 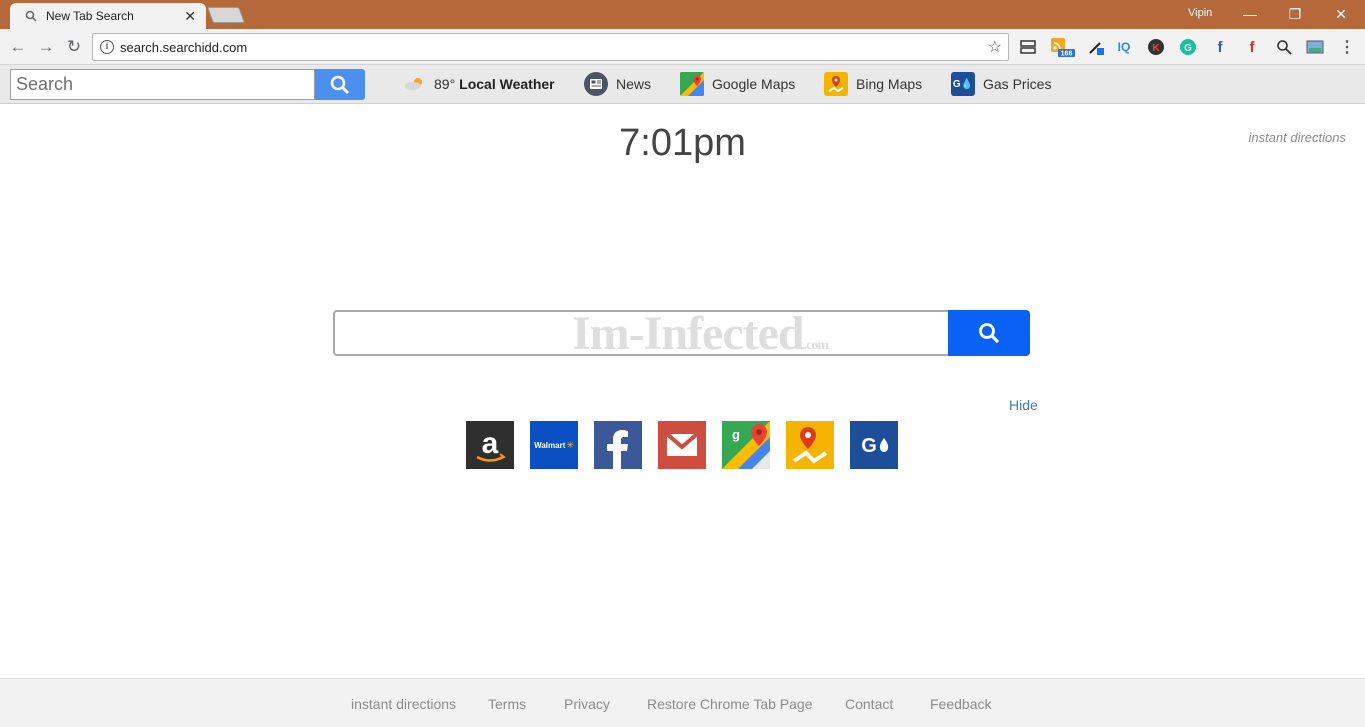 What do you see at coordinates (74, 47) in the screenshot?
I see `reload-icon: ↻` at bounding box center [74, 47].